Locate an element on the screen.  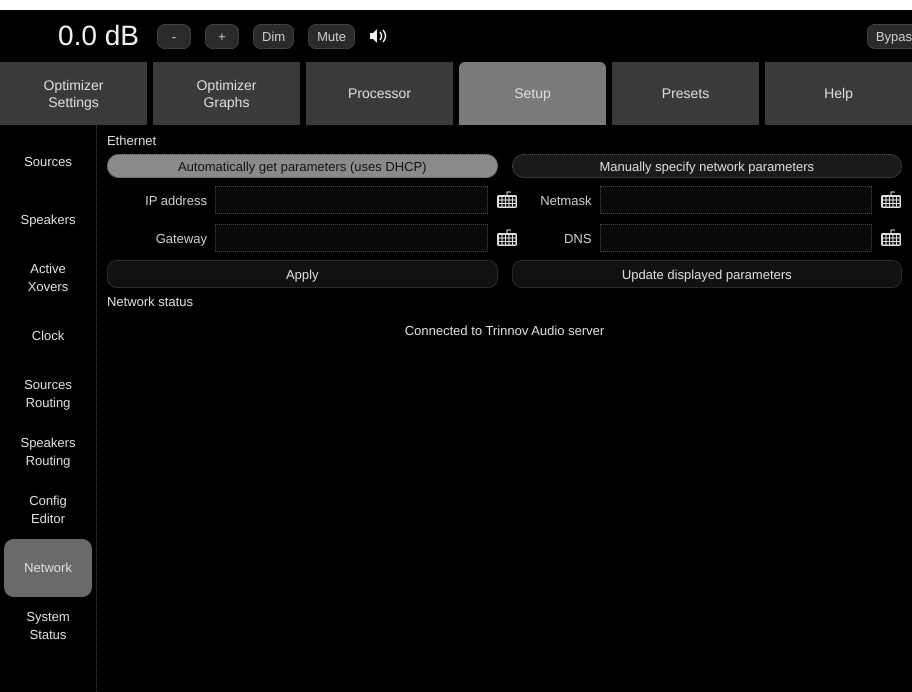
status-message: Connected to Trinnov Audio server is located at coordinates (504, 330).